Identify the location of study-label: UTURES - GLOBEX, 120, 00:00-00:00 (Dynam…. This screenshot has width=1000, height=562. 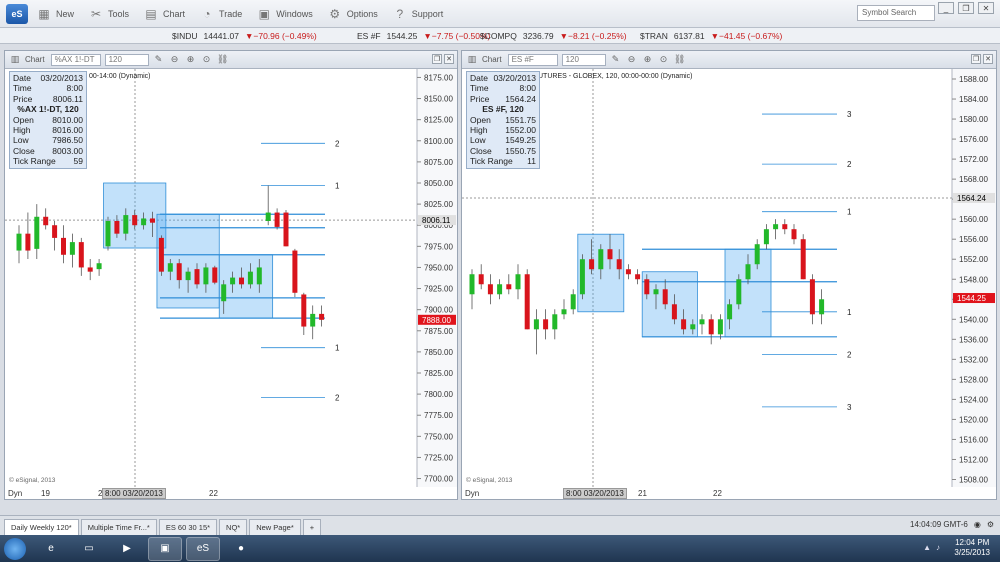
(615, 76).